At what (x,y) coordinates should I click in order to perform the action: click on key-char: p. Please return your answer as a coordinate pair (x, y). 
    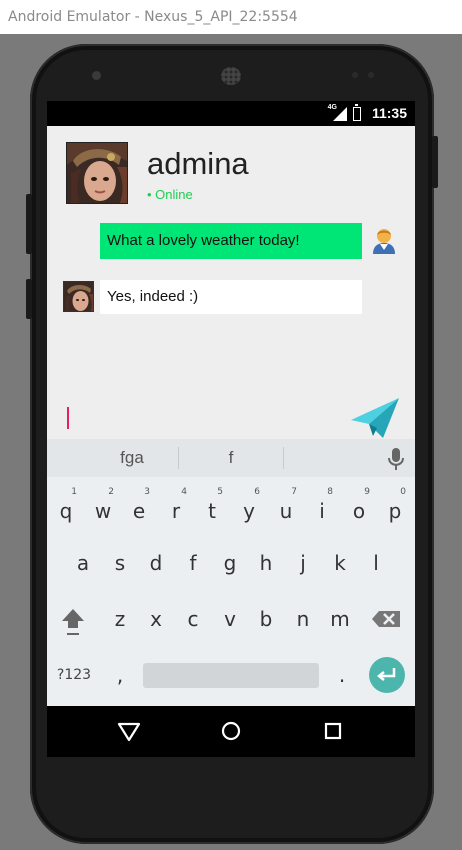
    Looking at the image, I should click on (395, 511).